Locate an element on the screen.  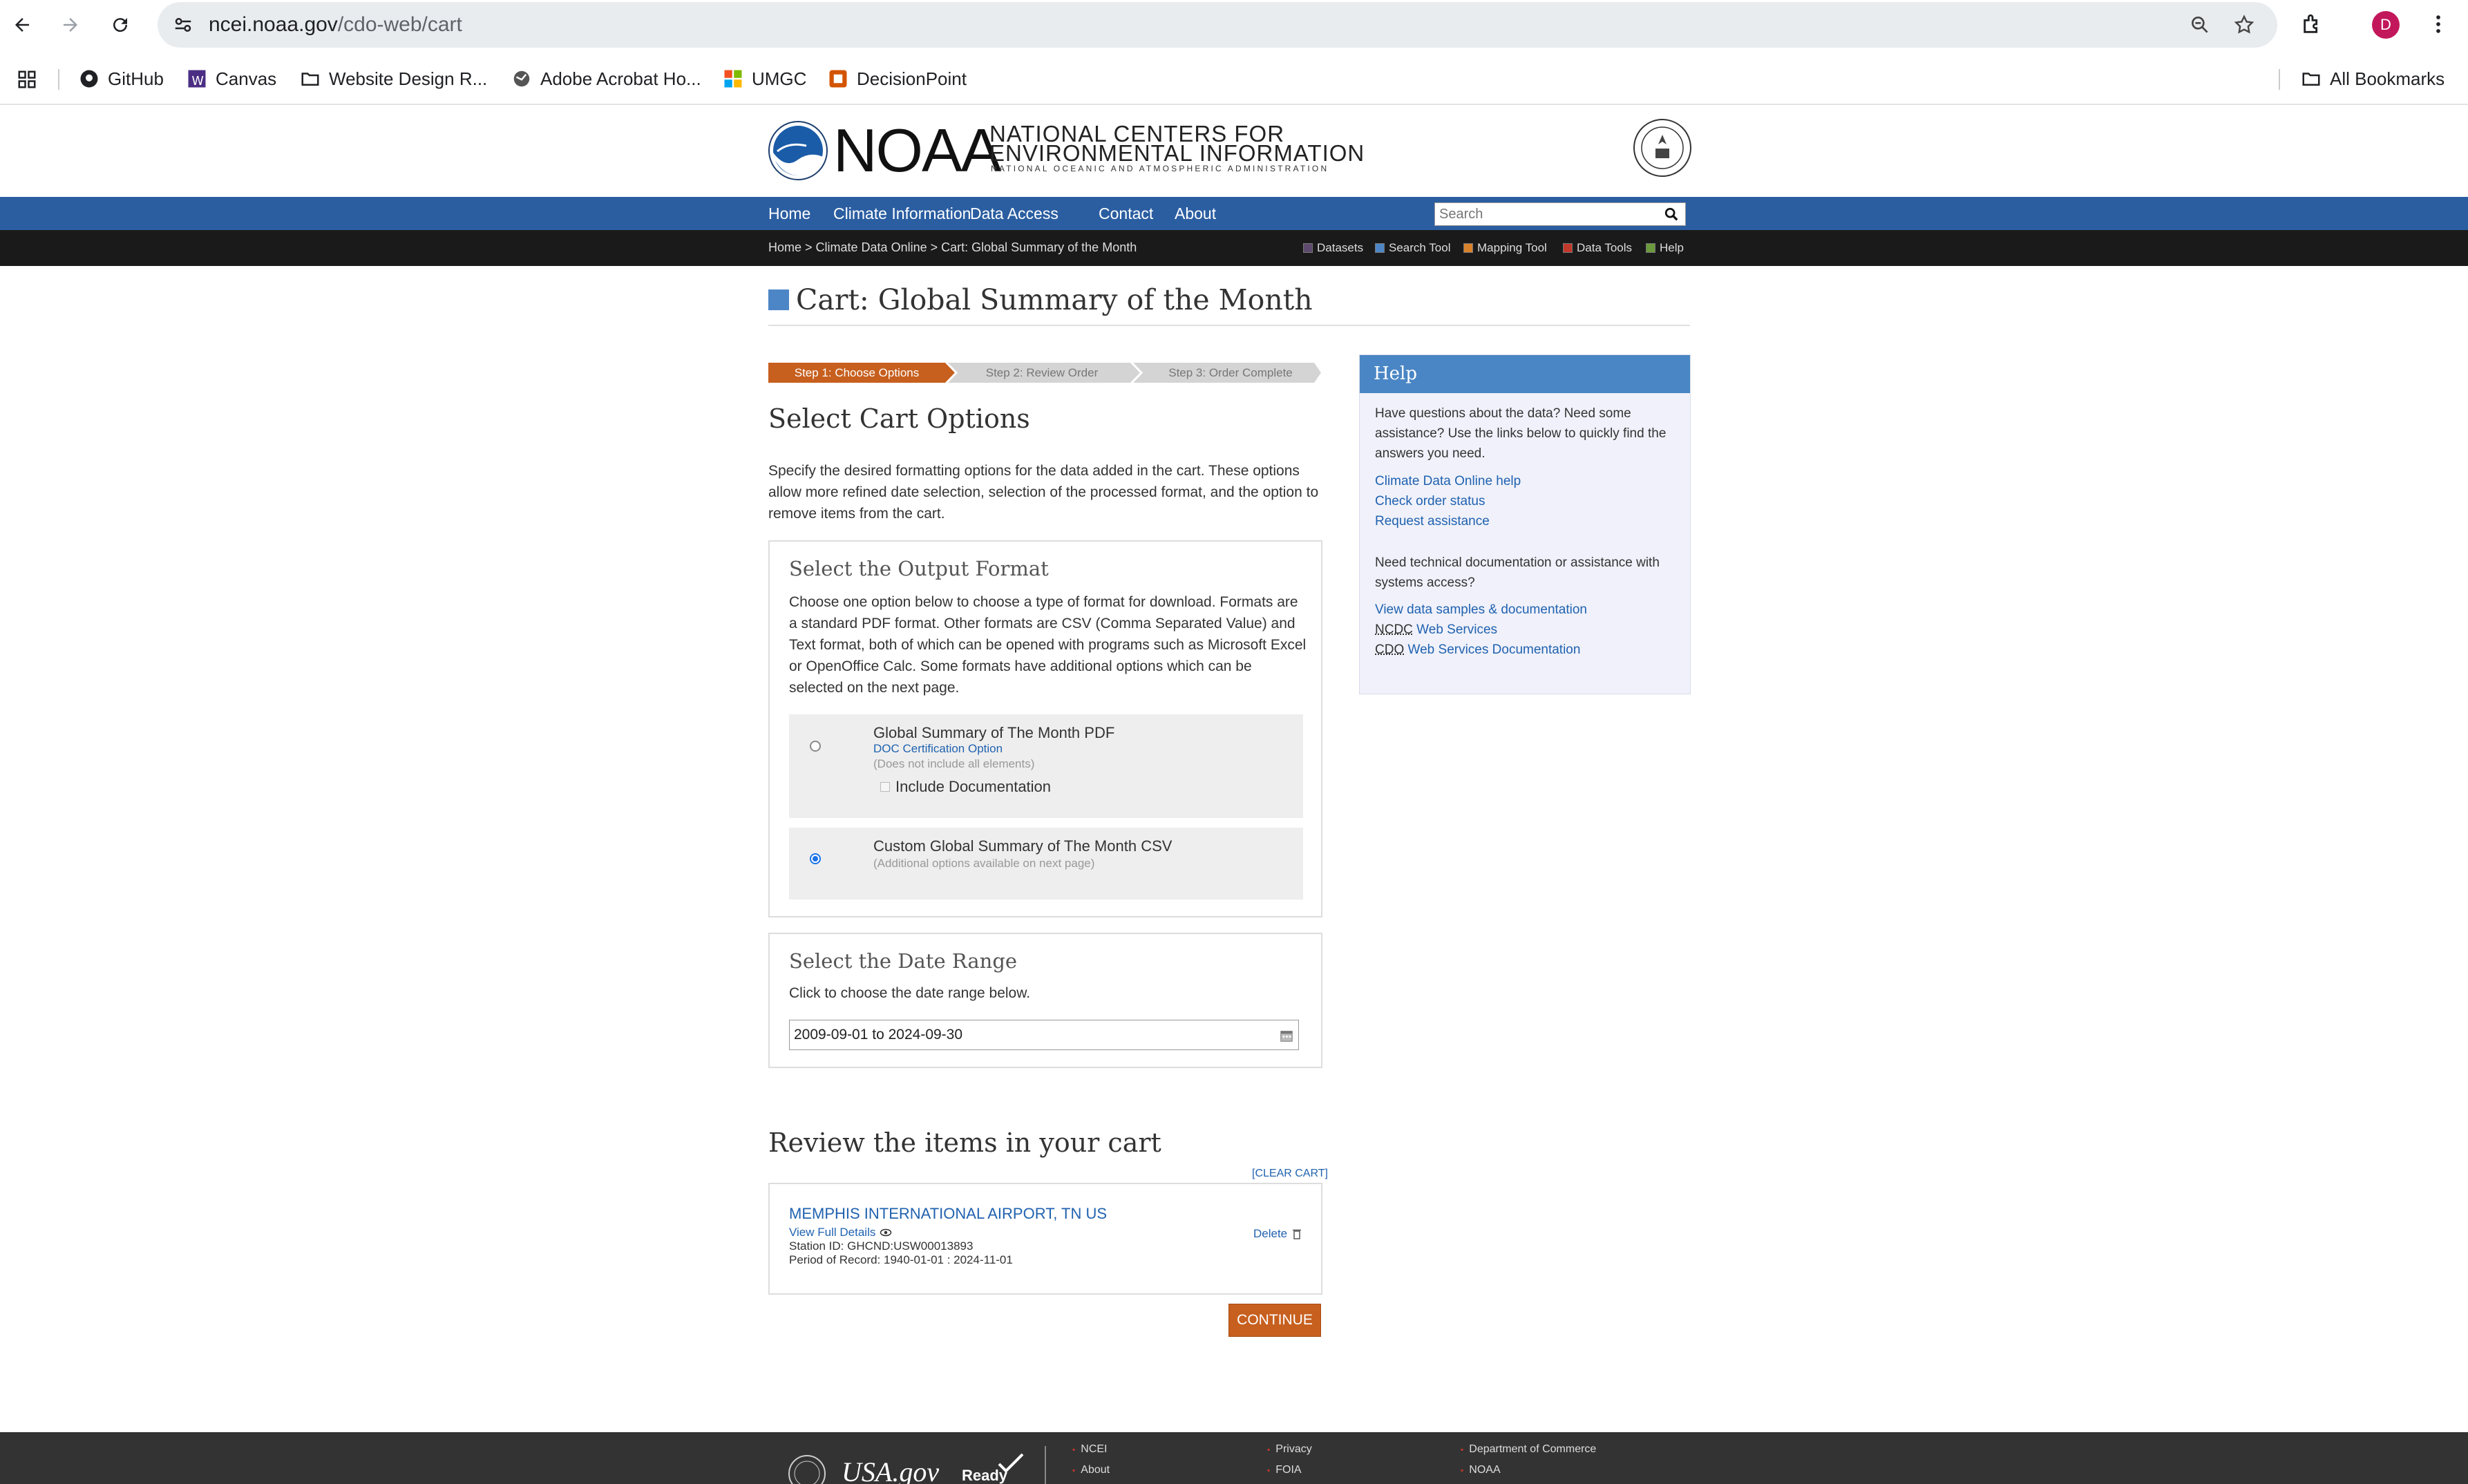
bookmark-label: UMGC is located at coordinates (779, 78).